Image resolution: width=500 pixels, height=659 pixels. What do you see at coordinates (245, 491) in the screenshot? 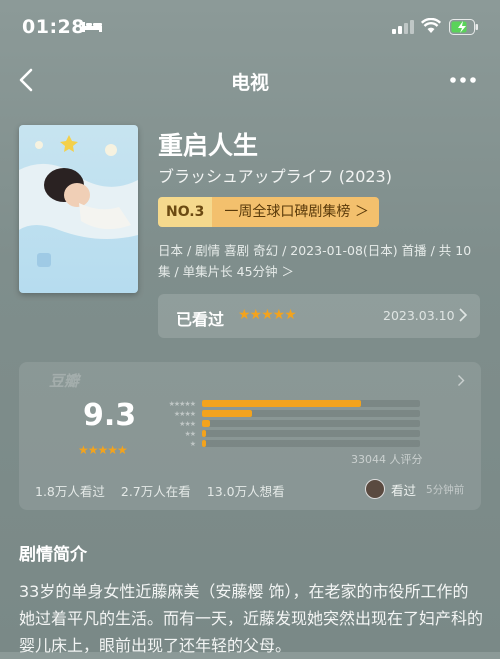
I see `want-count: 13.0万人想看` at bounding box center [245, 491].